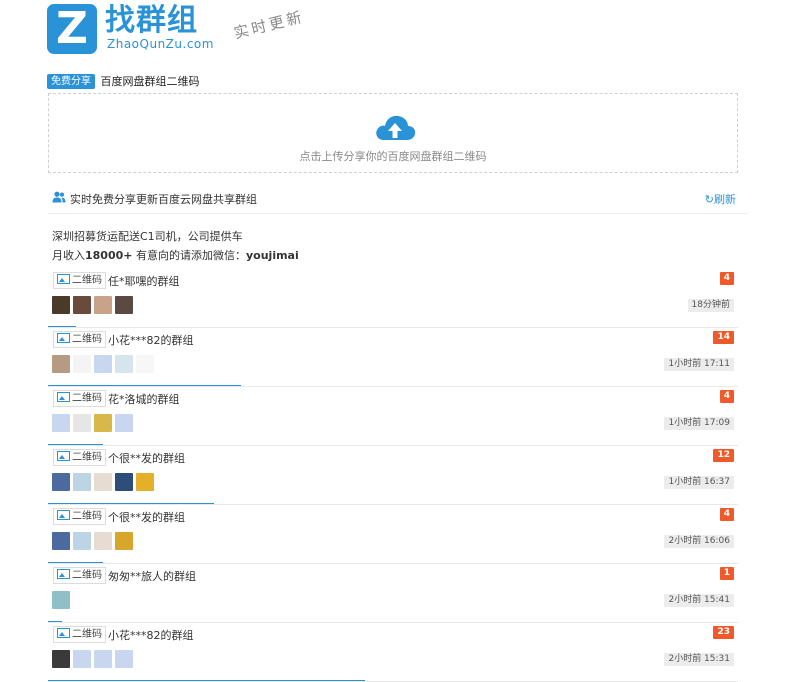  What do you see at coordinates (144, 399) in the screenshot?
I see `group-name: 花*洛城的群组` at bounding box center [144, 399].